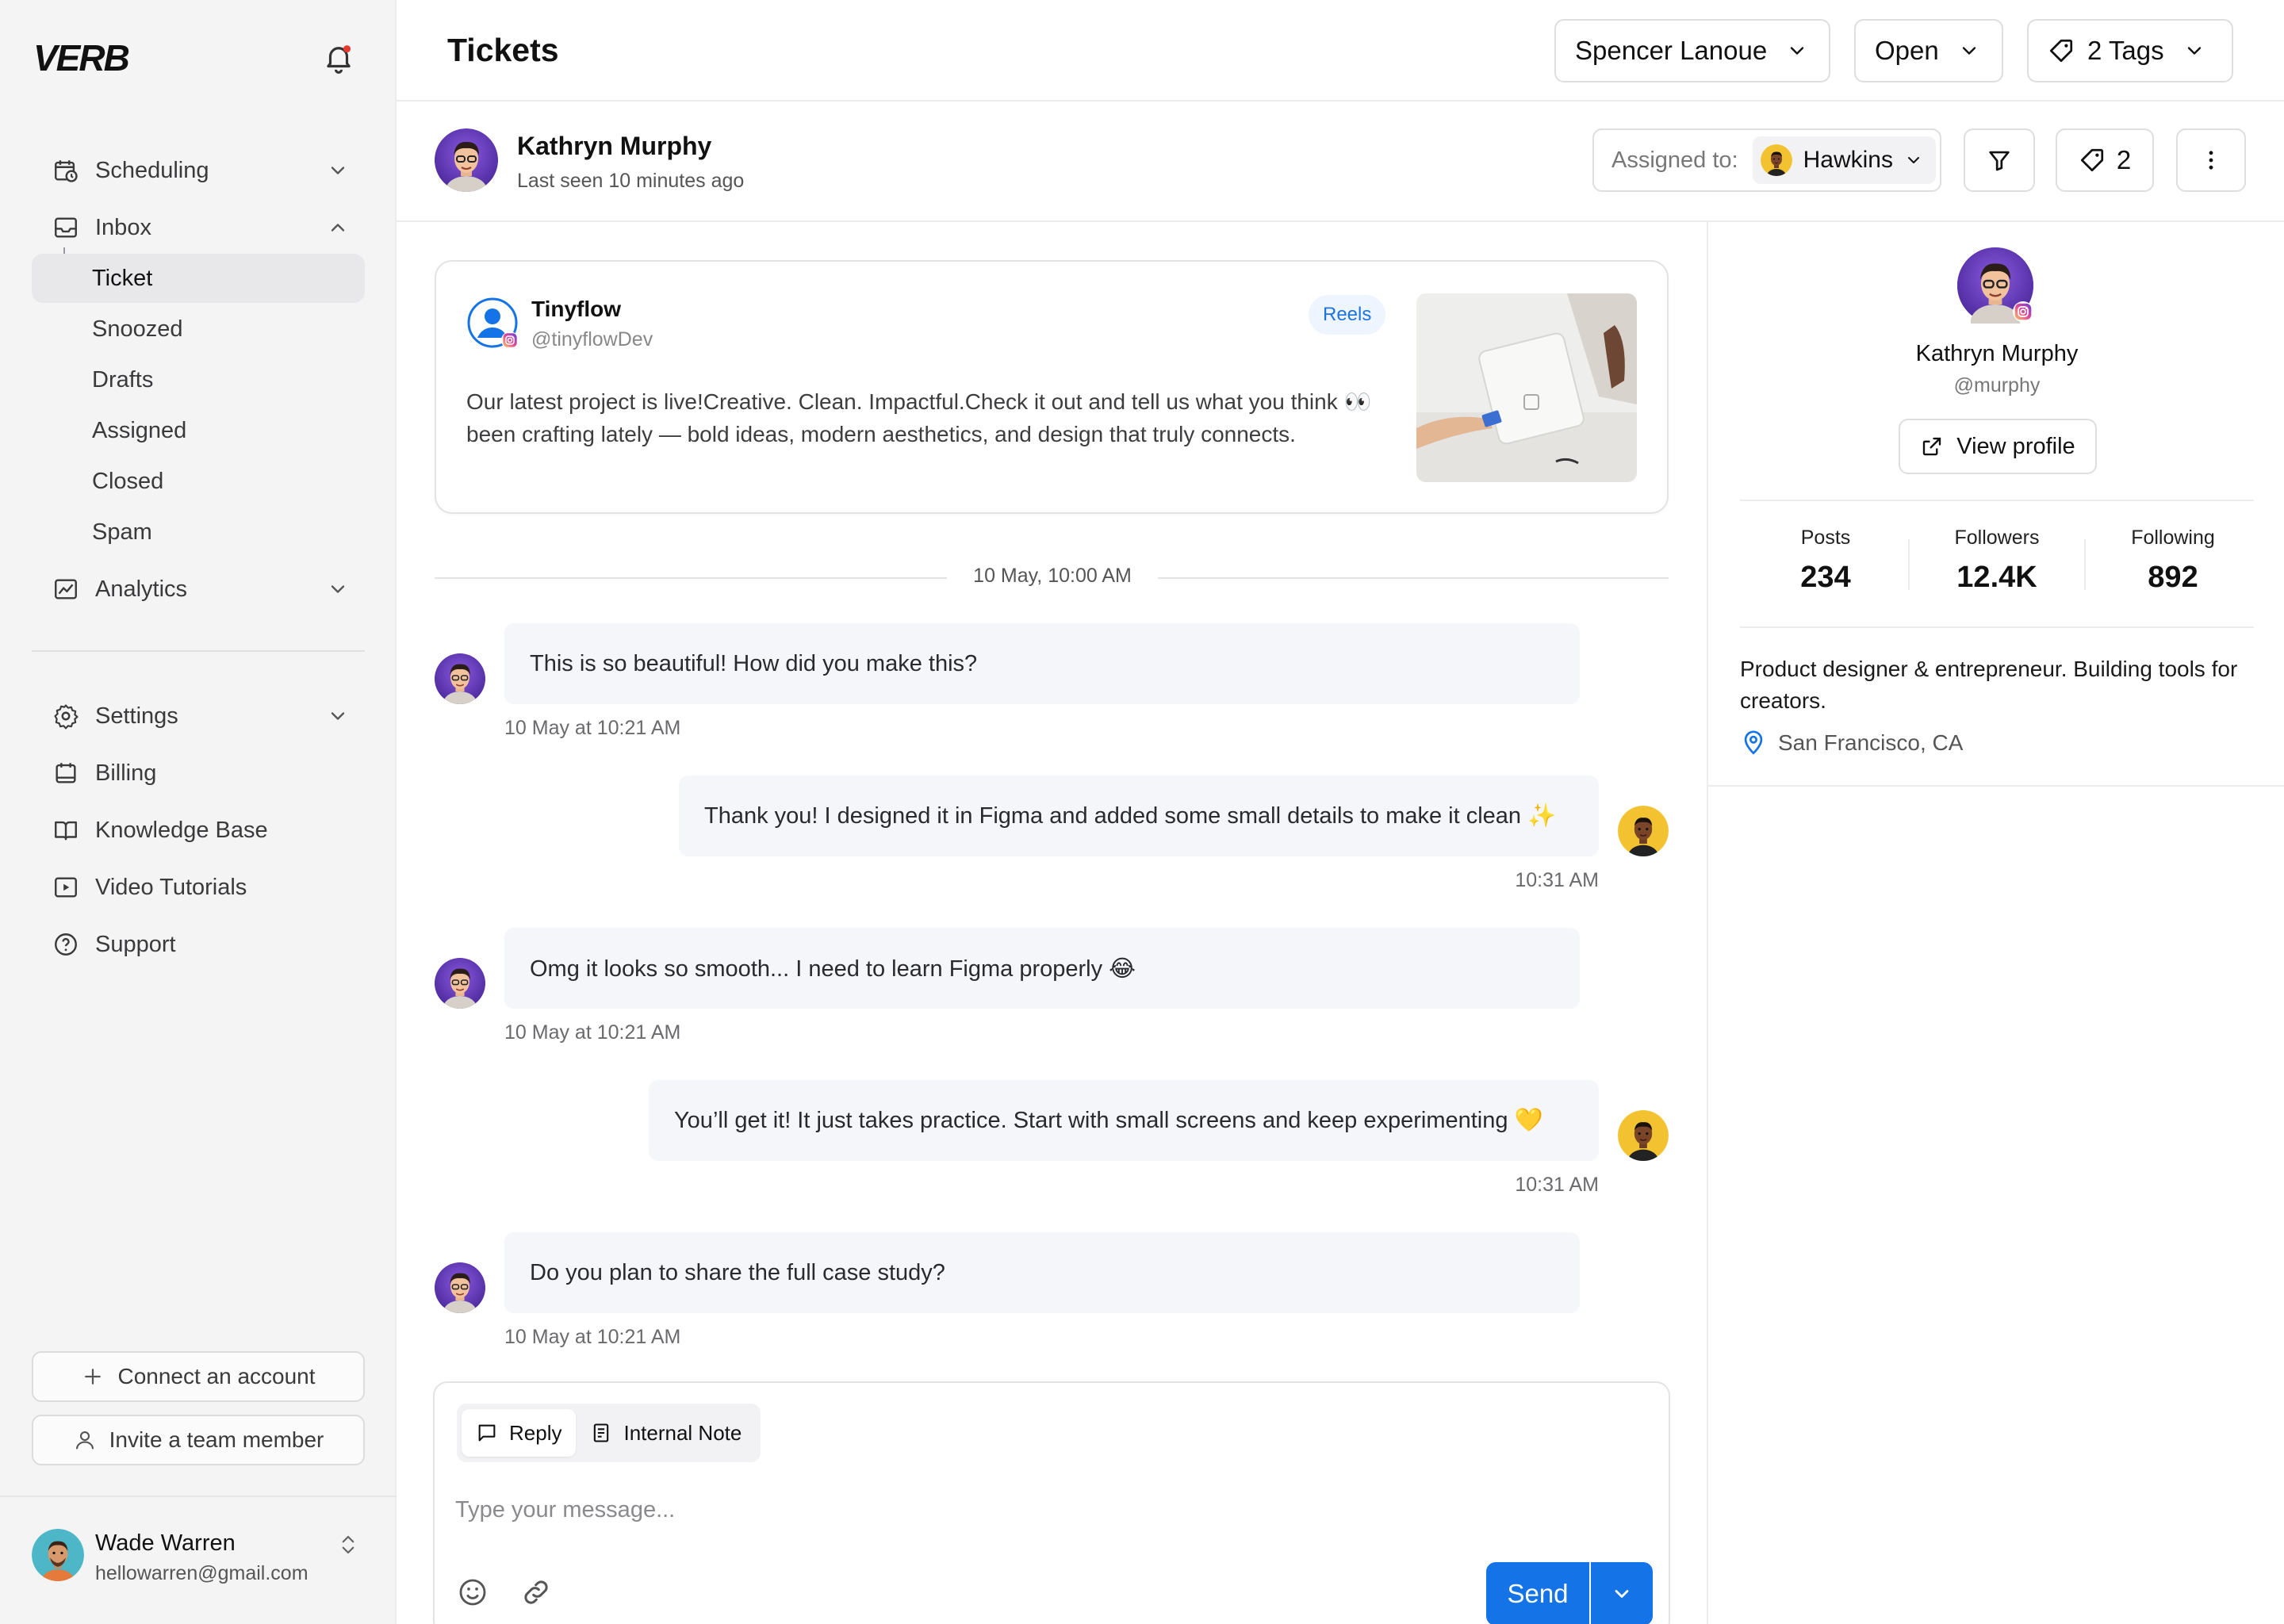 Image resolution: width=2284 pixels, height=1624 pixels. Describe the element at coordinates (1347, 315) in the screenshot. I see `reels-badge: Reels` at that location.